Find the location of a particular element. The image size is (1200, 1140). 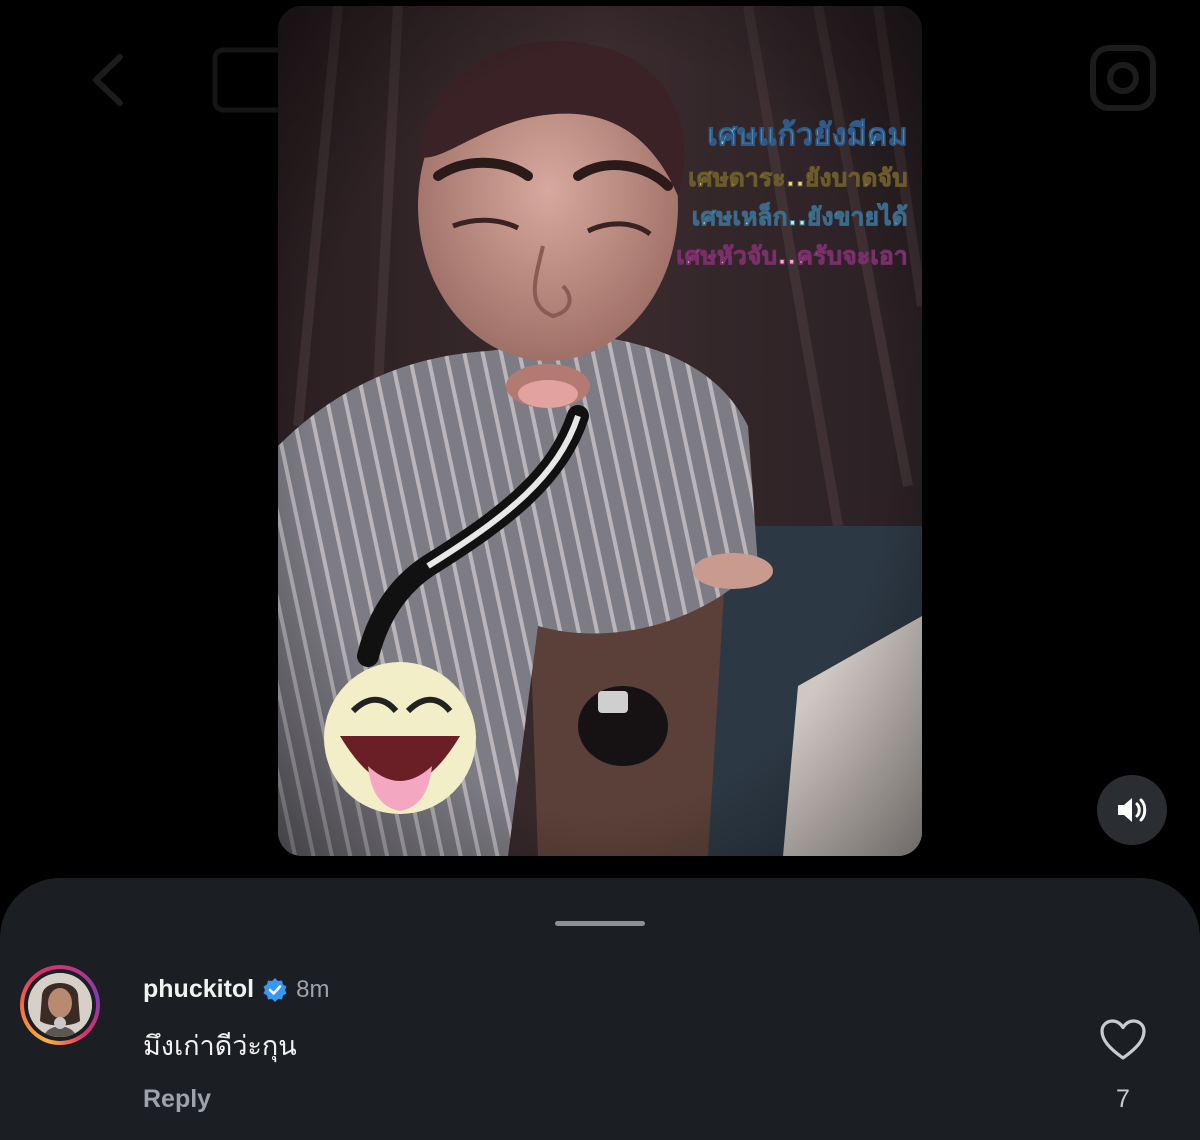

like-count: 7 is located at coordinates (1123, 1099).